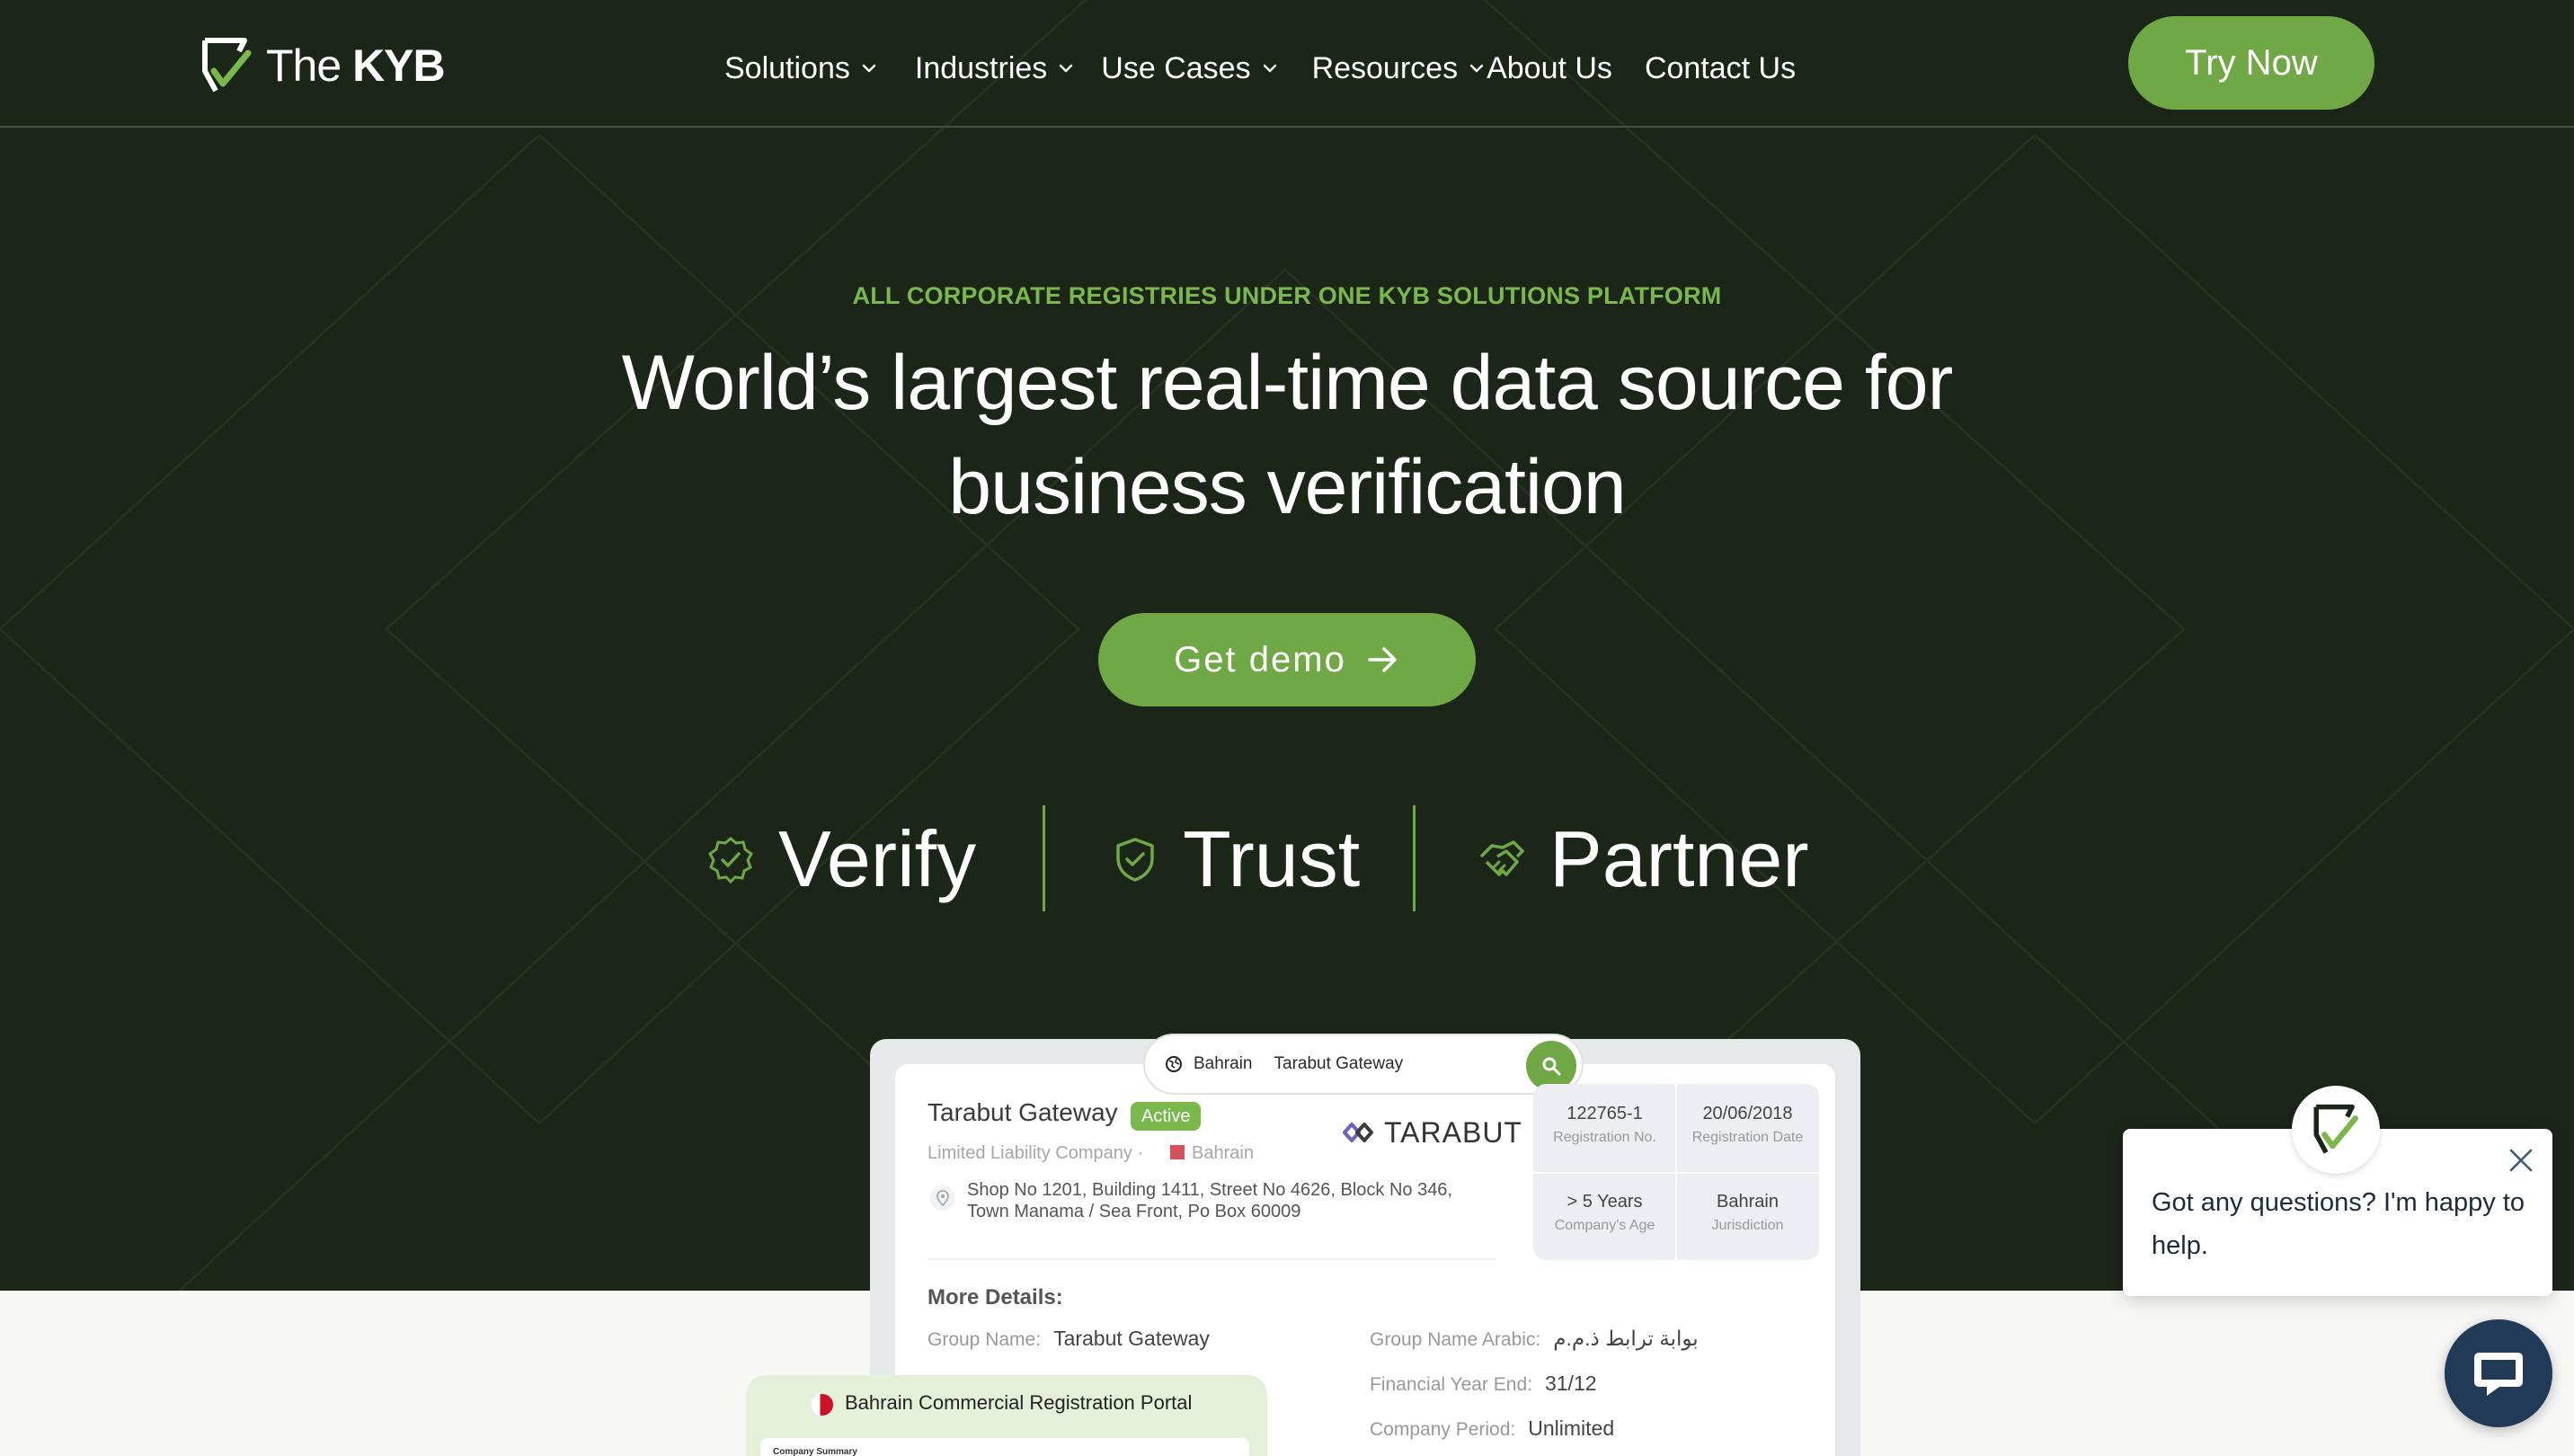 The height and width of the screenshot is (1456, 2574). What do you see at coordinates (1679, 859) in the screenshot?
I see `pillar-partner-label: Partner` at bounding box center [1679, 859].